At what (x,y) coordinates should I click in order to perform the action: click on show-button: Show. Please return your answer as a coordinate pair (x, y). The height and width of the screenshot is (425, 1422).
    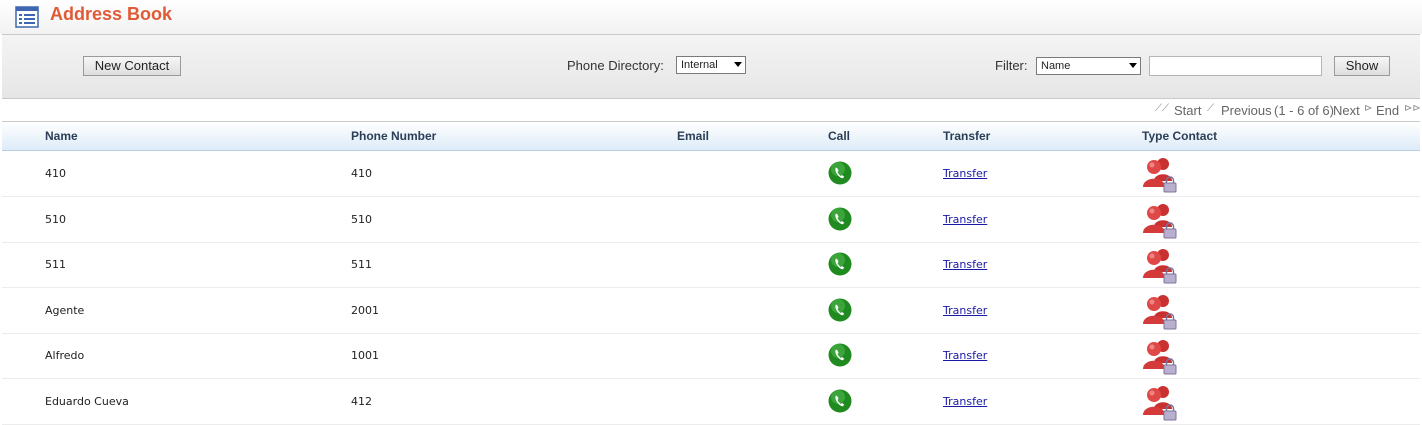
    Looking at the image, I should click on (1362, 66).